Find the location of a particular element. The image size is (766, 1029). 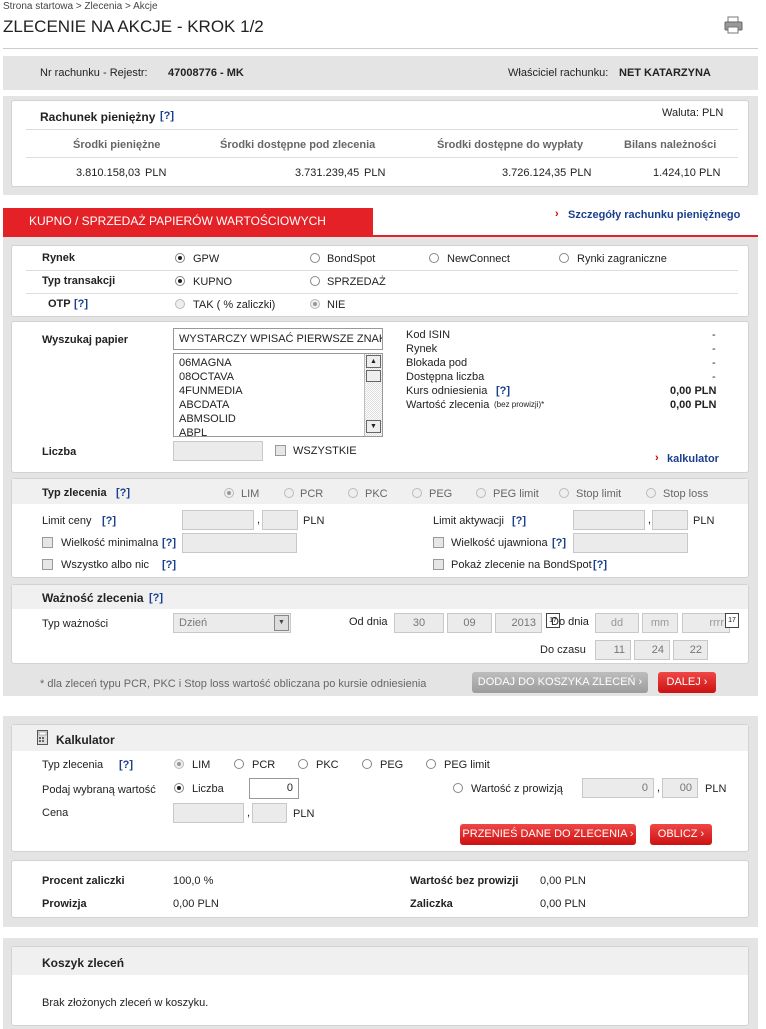

reference-price-help-link: [?] is located at coordinates (503, 391).